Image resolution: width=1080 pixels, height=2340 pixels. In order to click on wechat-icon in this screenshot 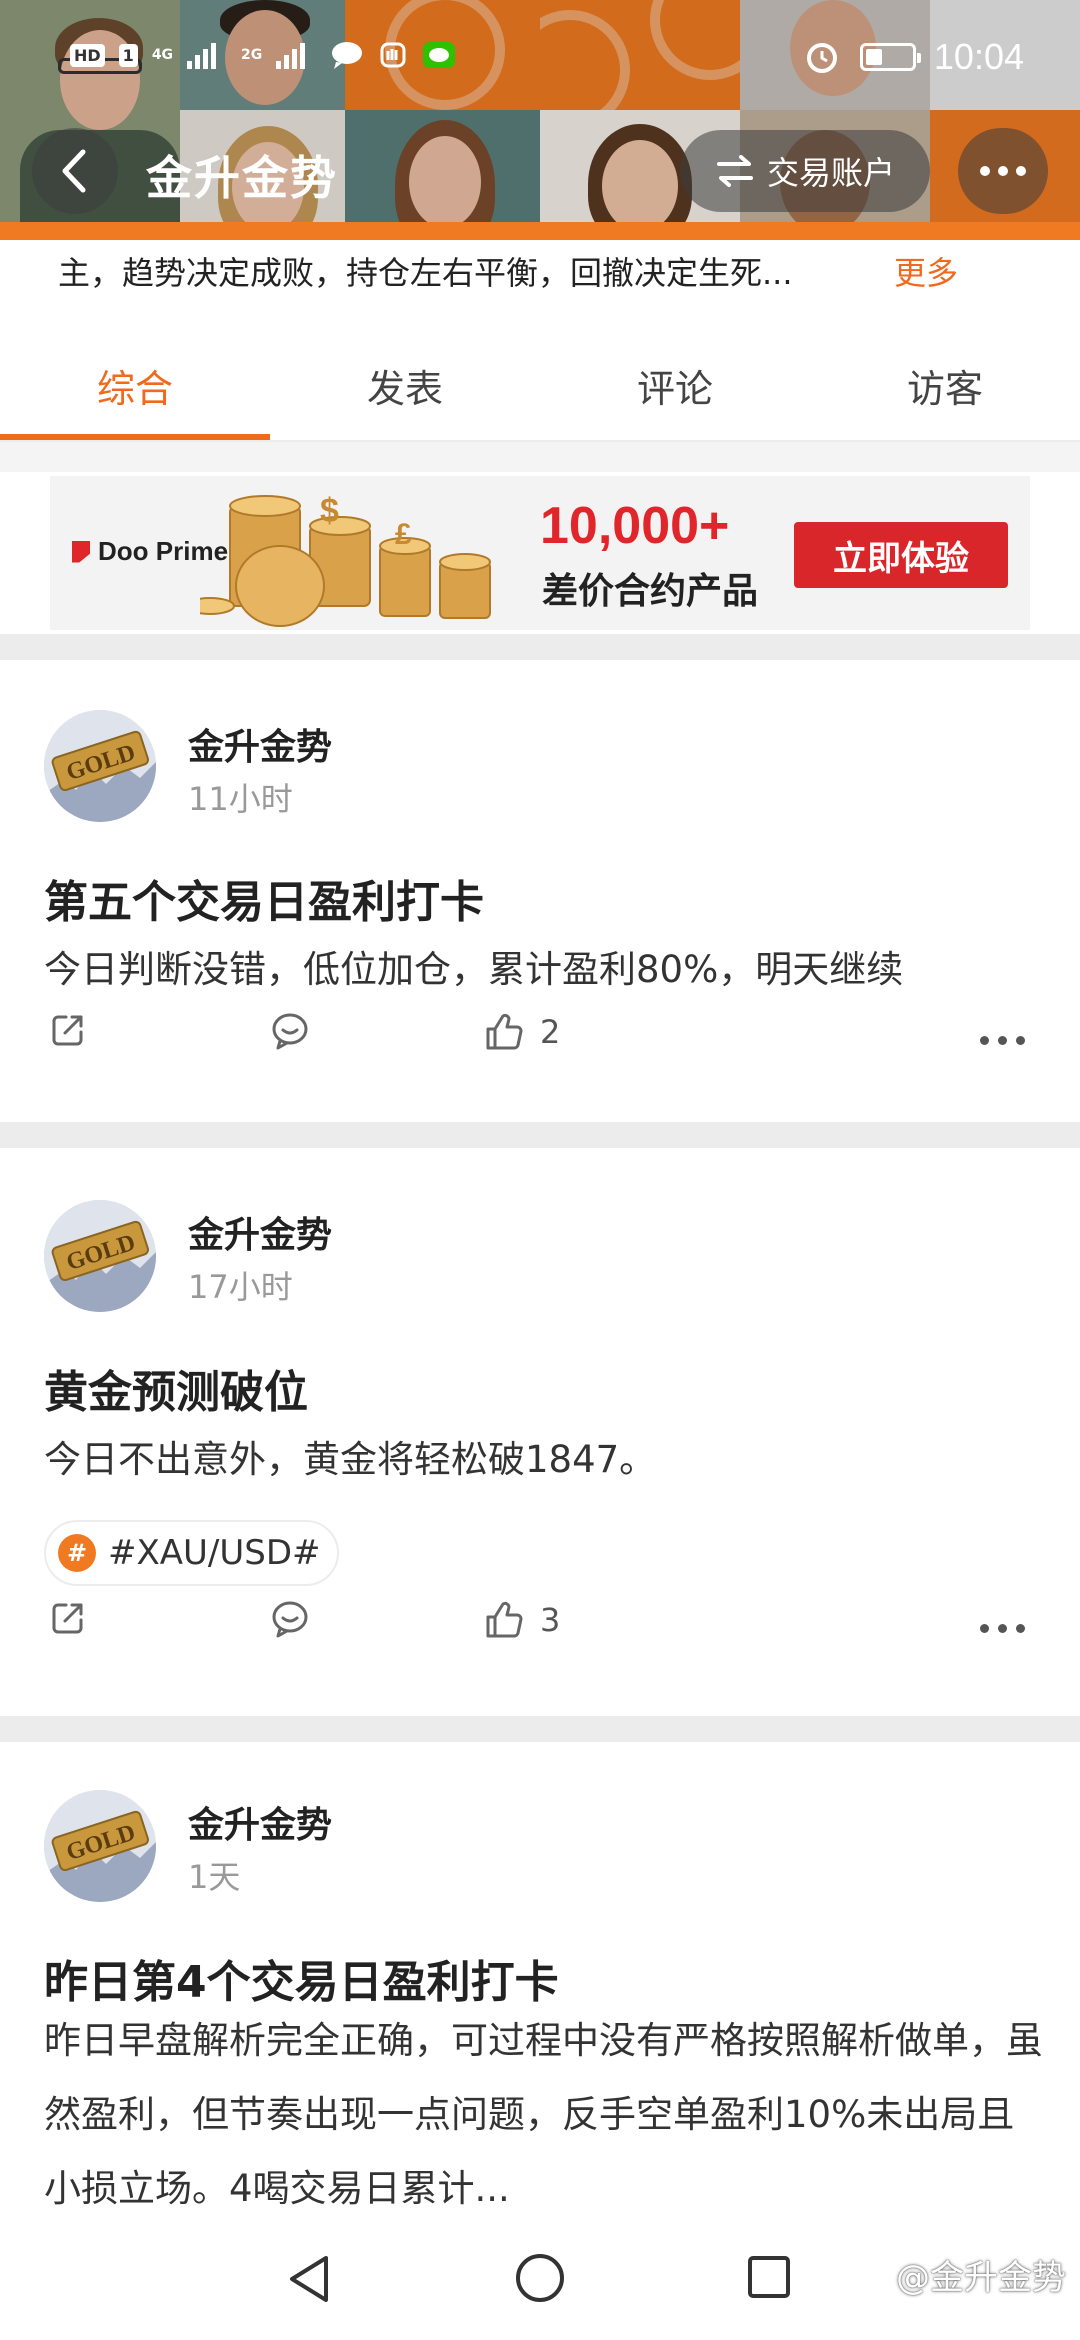, I will do `click(439, 55)`.